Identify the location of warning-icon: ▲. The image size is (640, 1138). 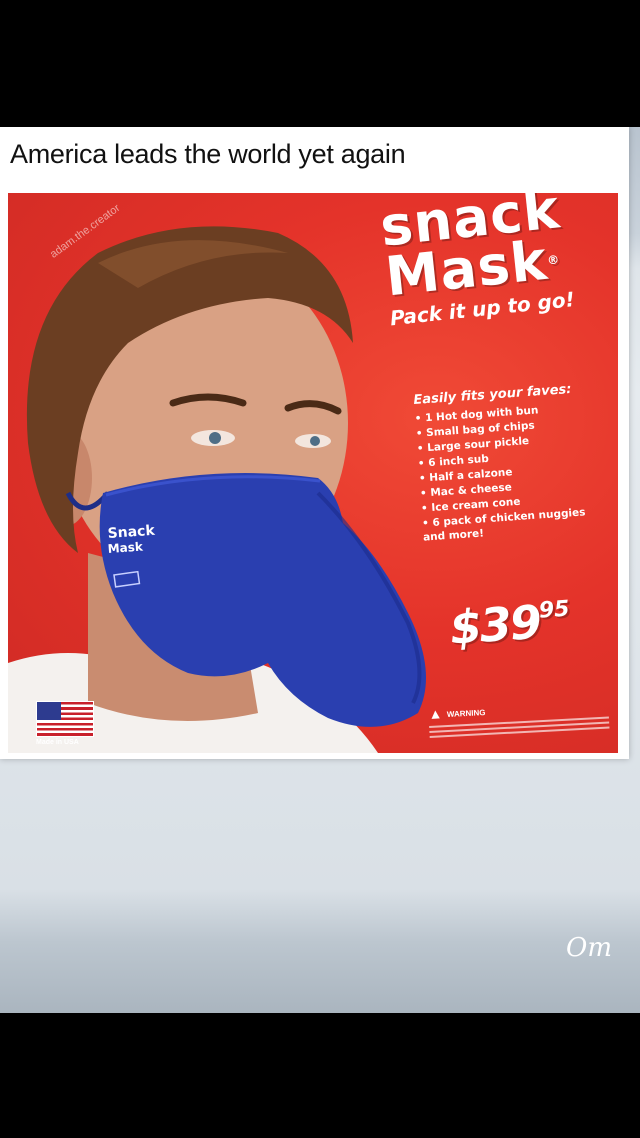
(435, 713).